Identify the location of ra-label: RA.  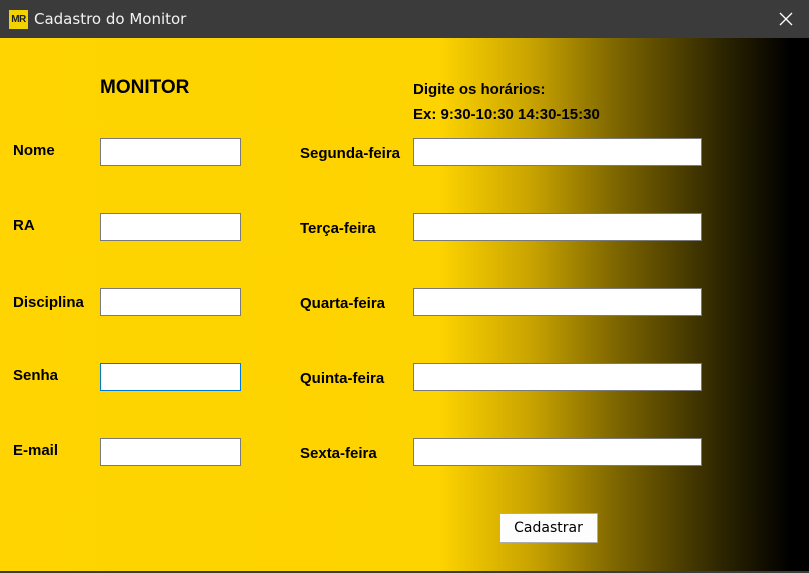
(24, 225).